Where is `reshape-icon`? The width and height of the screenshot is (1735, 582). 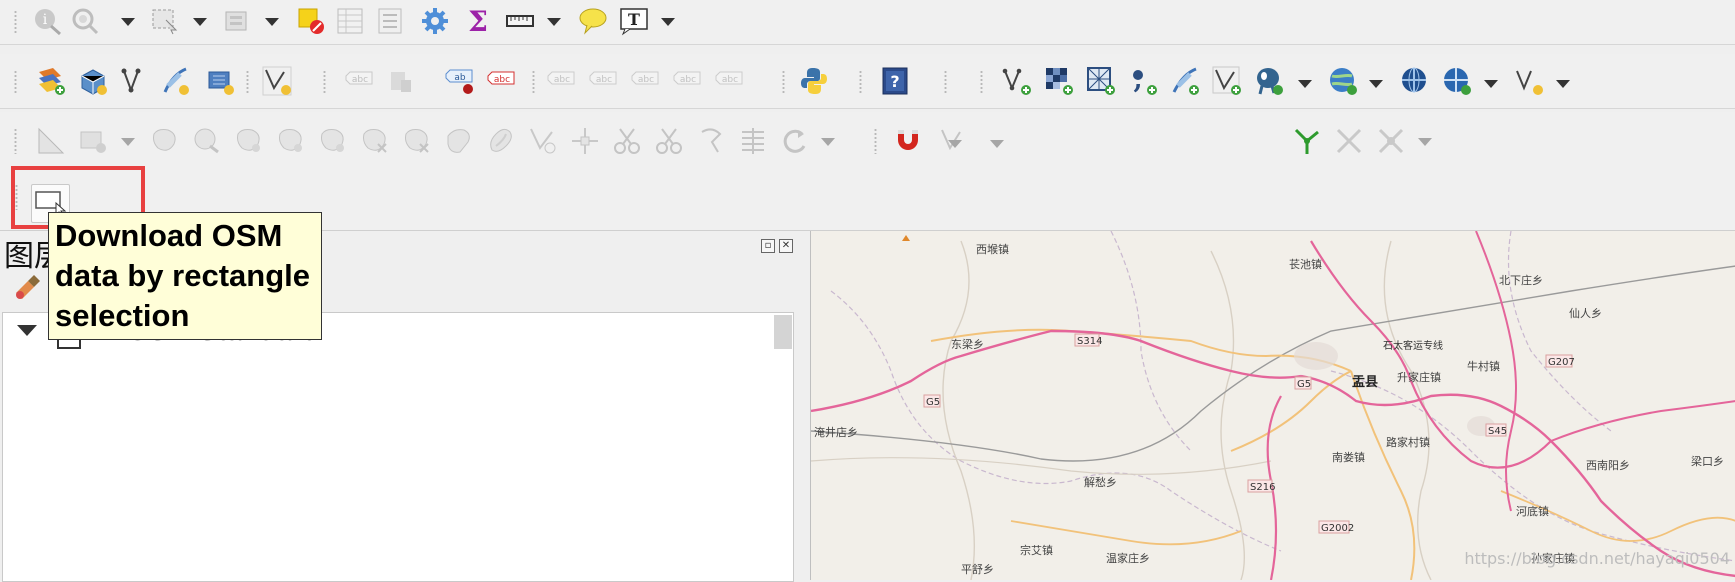
reshape-icon is located at coordinates (459, 141).